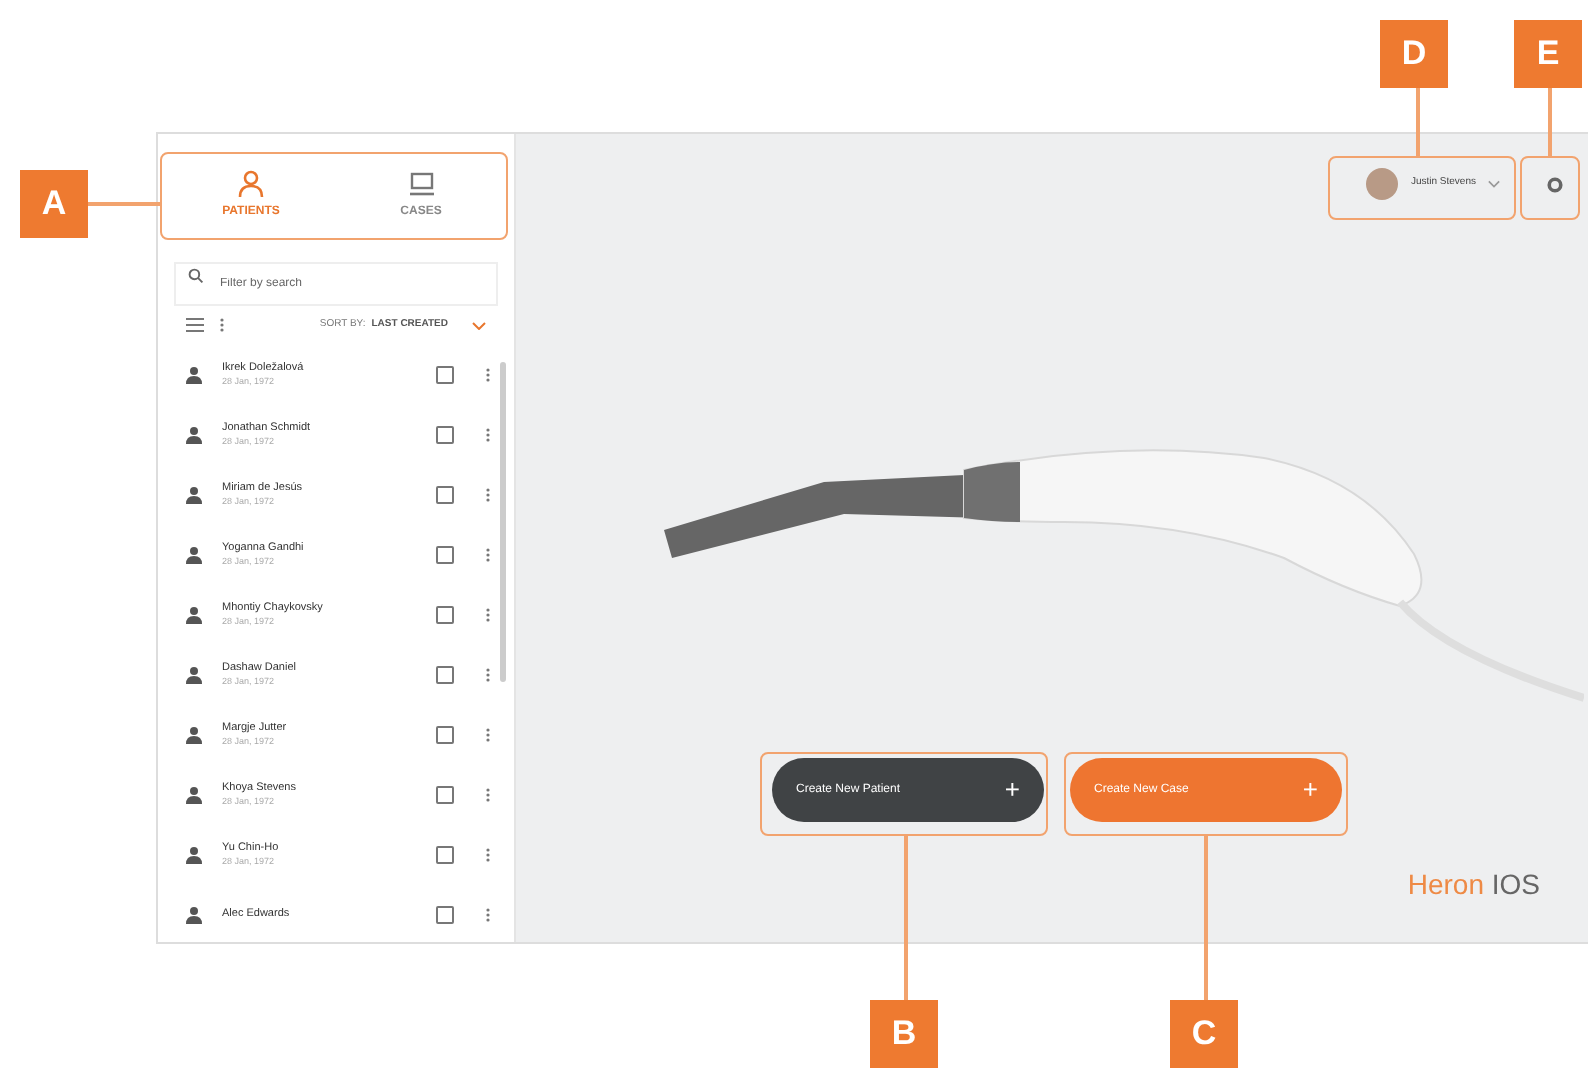 The image size is (1588, 1068). What do you see at coordinates (1382, 184) in the screenshot?
I see `avatar-placeholder` at bounding box center [1382, 184].